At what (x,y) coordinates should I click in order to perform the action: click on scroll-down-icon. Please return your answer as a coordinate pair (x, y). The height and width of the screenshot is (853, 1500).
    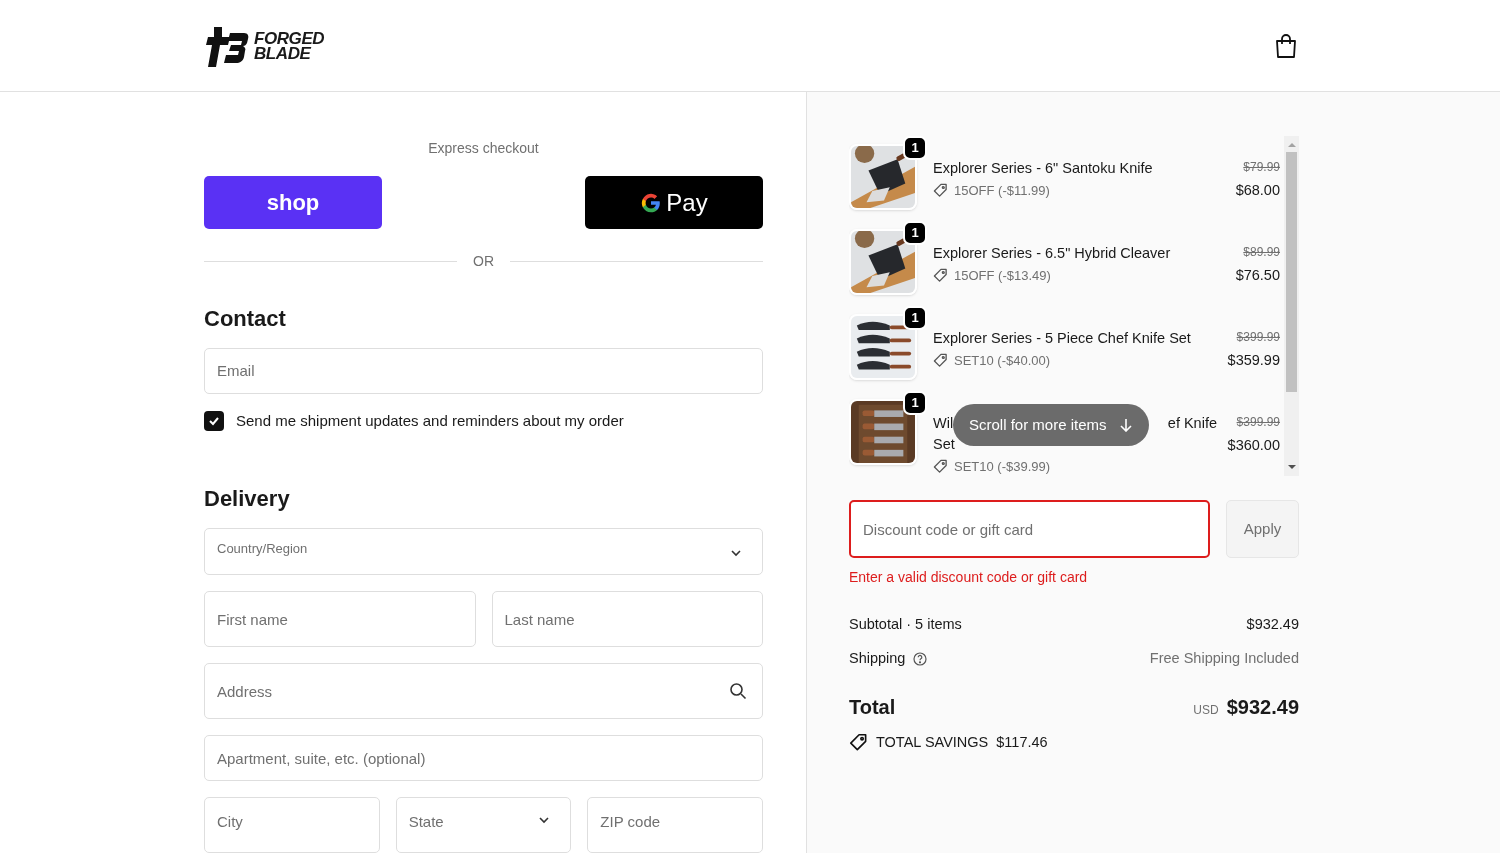
    Looking at the image, I should click on (1291, 467).